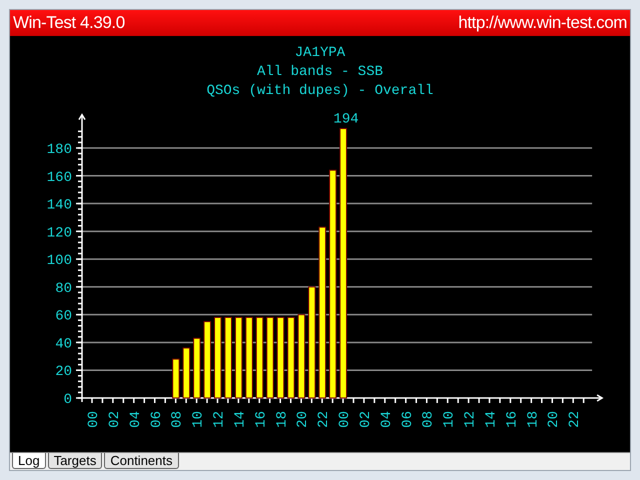 The width and height of the screenshot is (640, 480). Describe the element at coordinates (346, 120) in the screenshot. I see `value-label: 194` at that location.